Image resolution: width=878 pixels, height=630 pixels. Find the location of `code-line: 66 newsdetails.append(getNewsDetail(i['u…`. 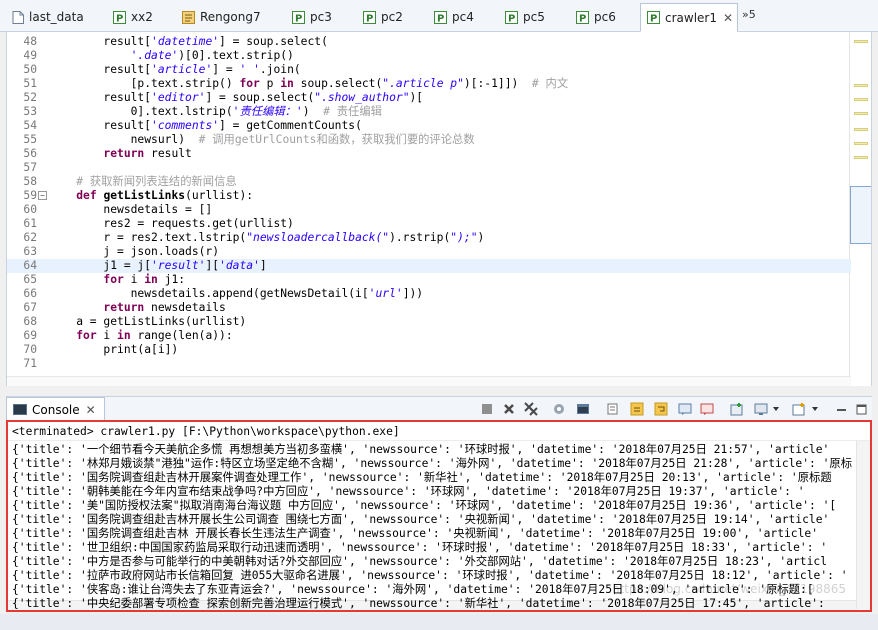

code-line: 66 newsdetails.append(getNewsDetail(i['u… is located at coordinates (429, 294).